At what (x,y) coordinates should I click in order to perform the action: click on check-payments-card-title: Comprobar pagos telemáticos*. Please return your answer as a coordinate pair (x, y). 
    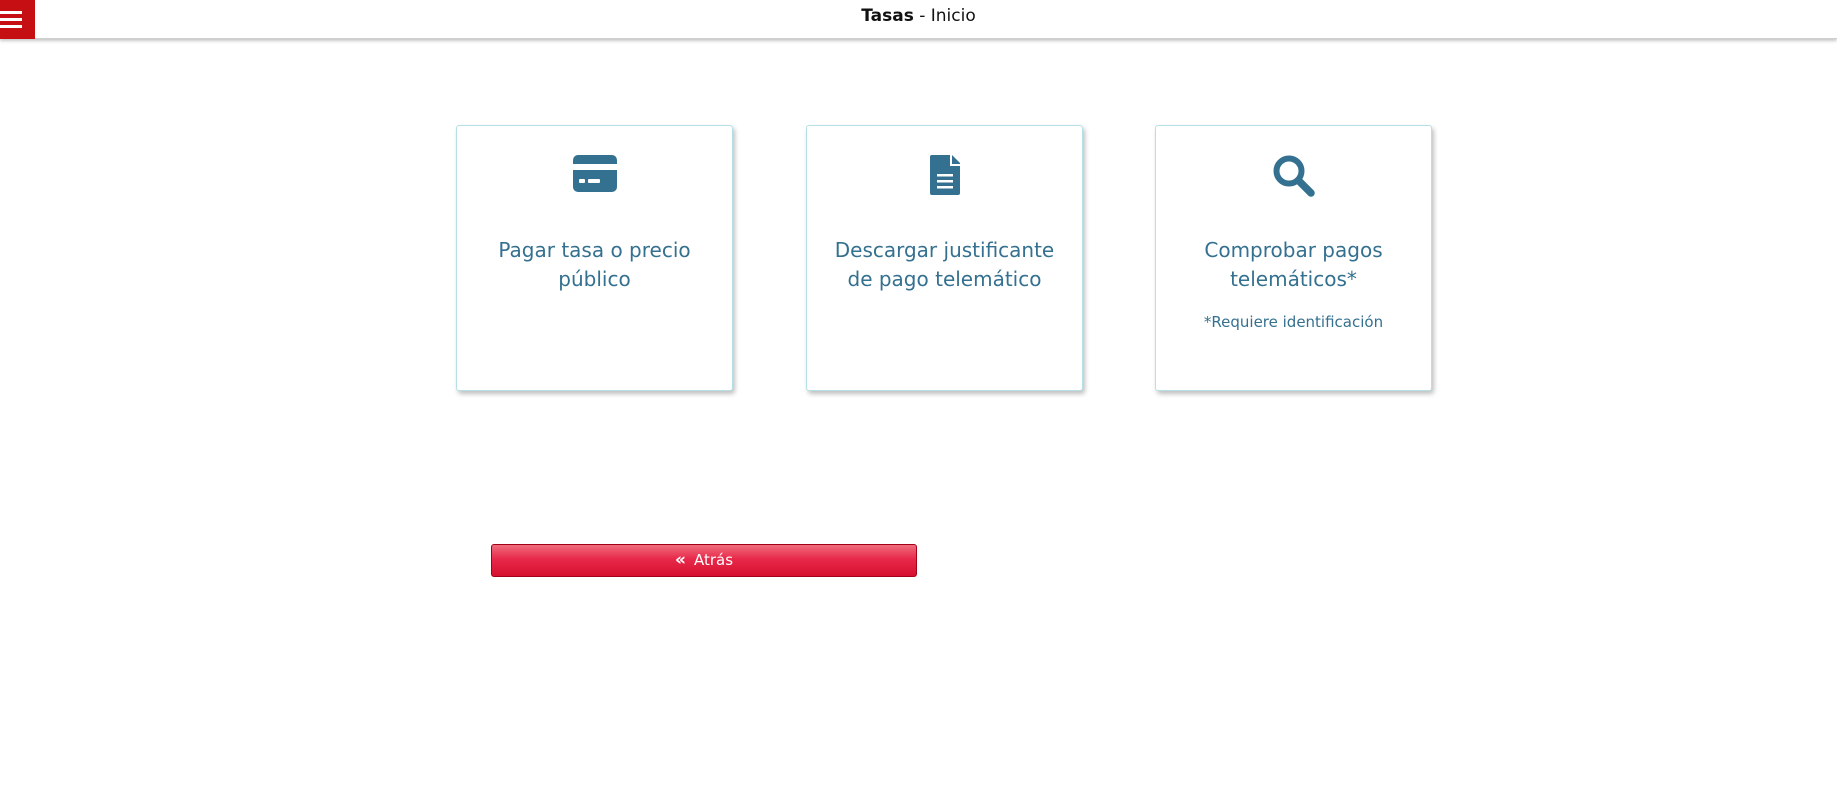
    Looking at the image, I should click on (1293, 264).